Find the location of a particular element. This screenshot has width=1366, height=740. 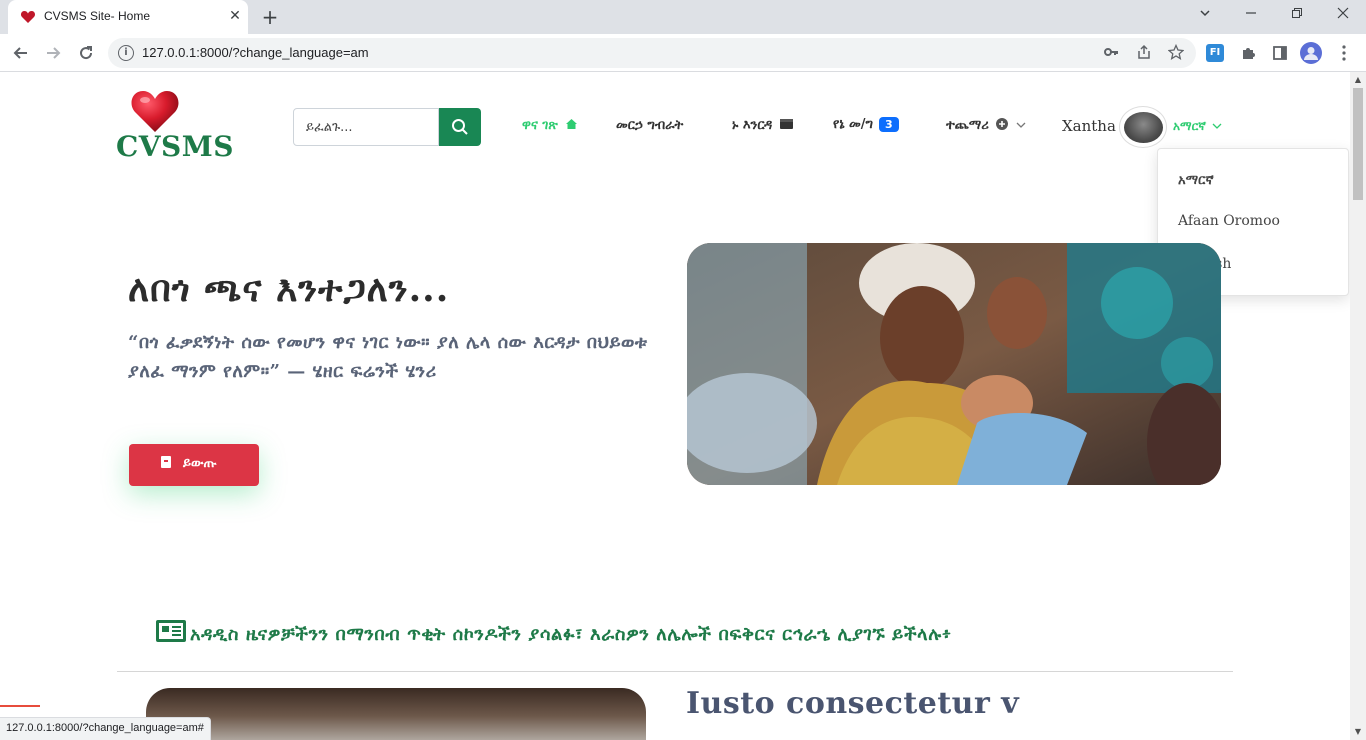

nav-home: ዋና ገጽ is located at coordinates (550, 125).